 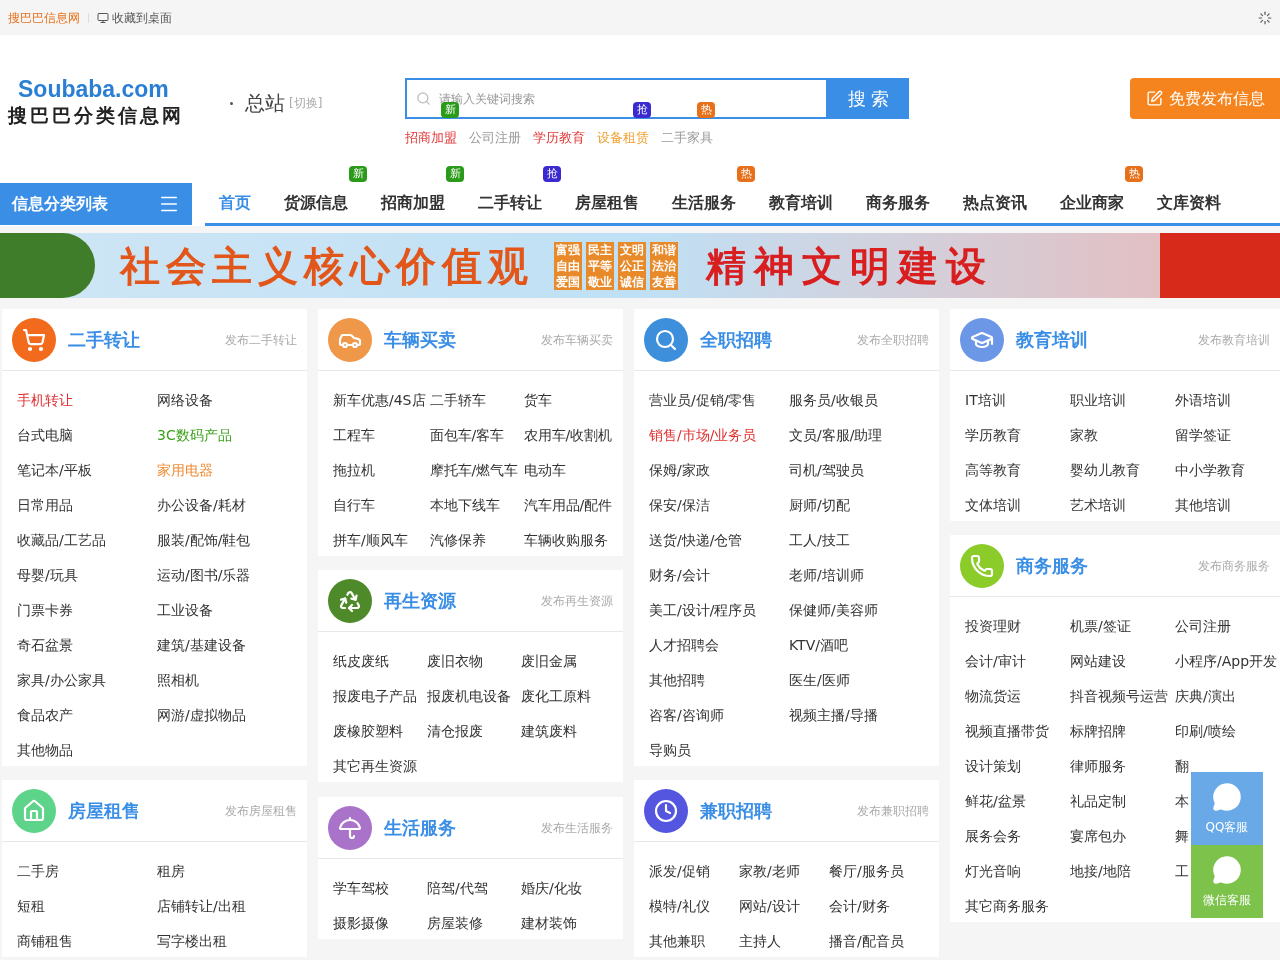 I want to click on category-link: 职业培训, so click(x=1098, y=400).